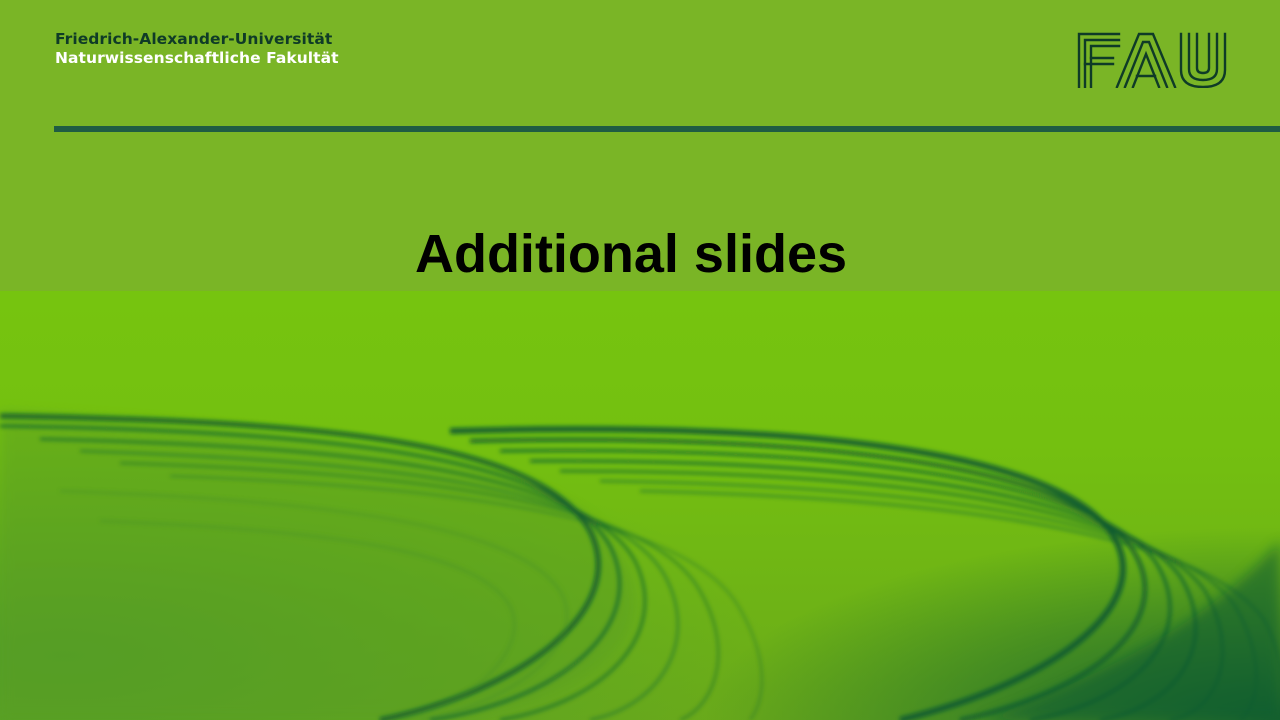  Describe the element at coordinates (631, 254) in the screenshot. I see `slide-title: Additional slides` at that location.